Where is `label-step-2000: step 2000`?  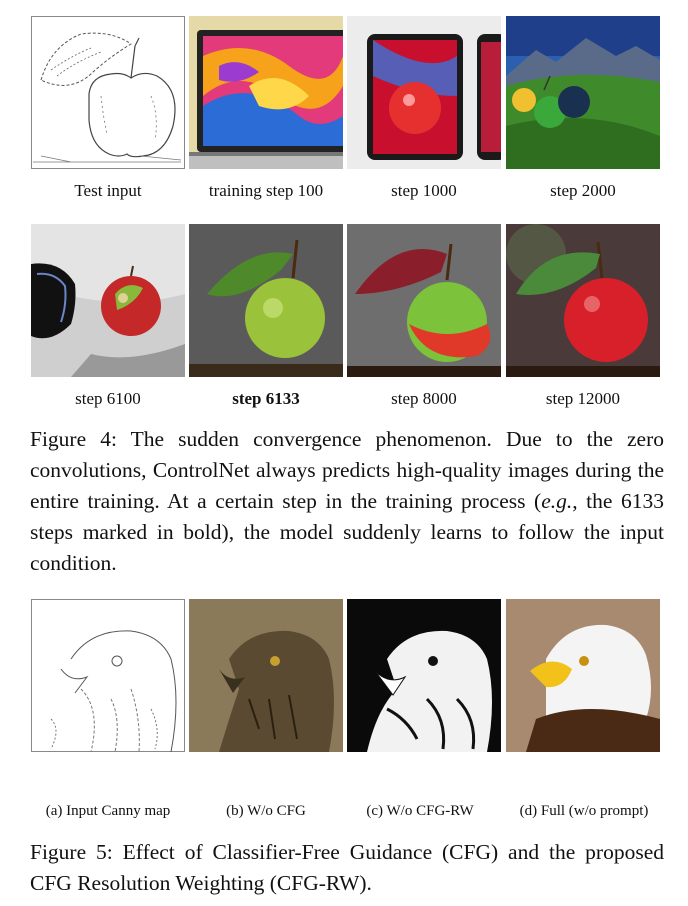 label-step-2000: step 2000 is located at coordinates (583, 190).